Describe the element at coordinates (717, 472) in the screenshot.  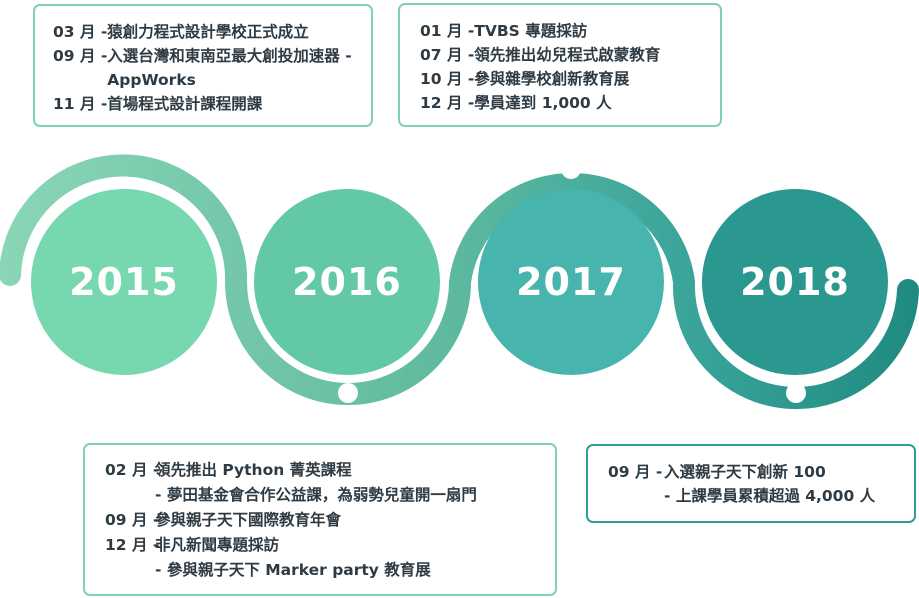
I see `event-row: 09 月 - 入選親子天下創新 100` at that location.